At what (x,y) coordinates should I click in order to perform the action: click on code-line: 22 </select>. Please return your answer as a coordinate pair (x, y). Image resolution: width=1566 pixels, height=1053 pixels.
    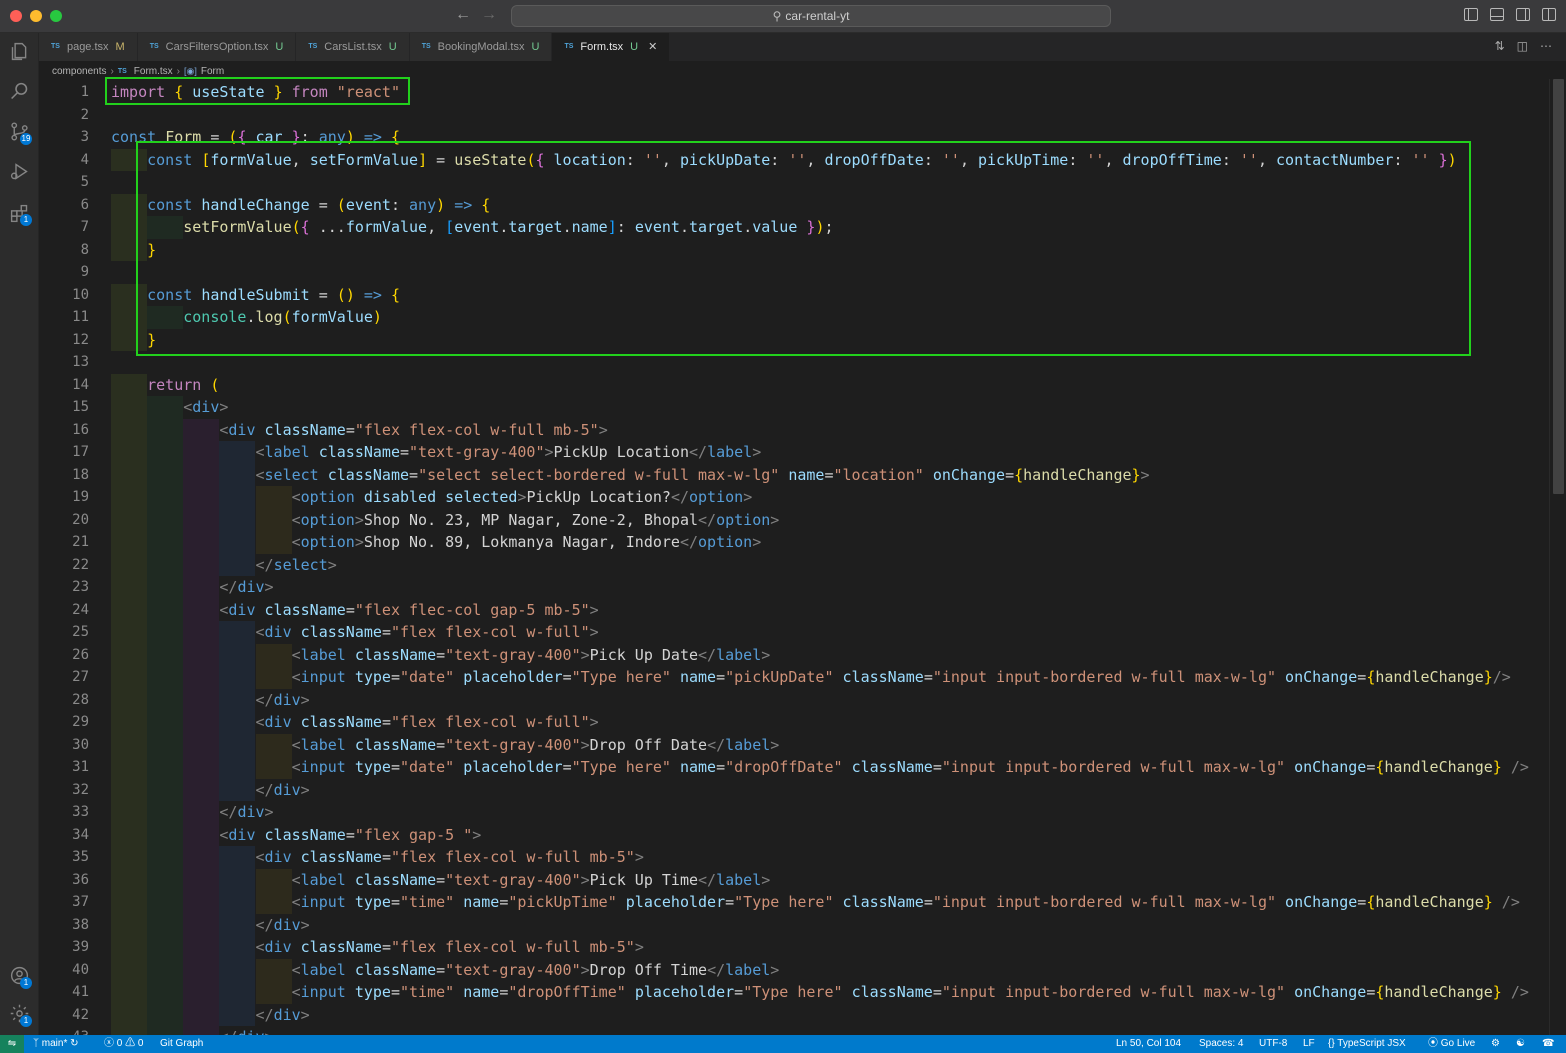
    Looking at the image, I should click on (794, 564).